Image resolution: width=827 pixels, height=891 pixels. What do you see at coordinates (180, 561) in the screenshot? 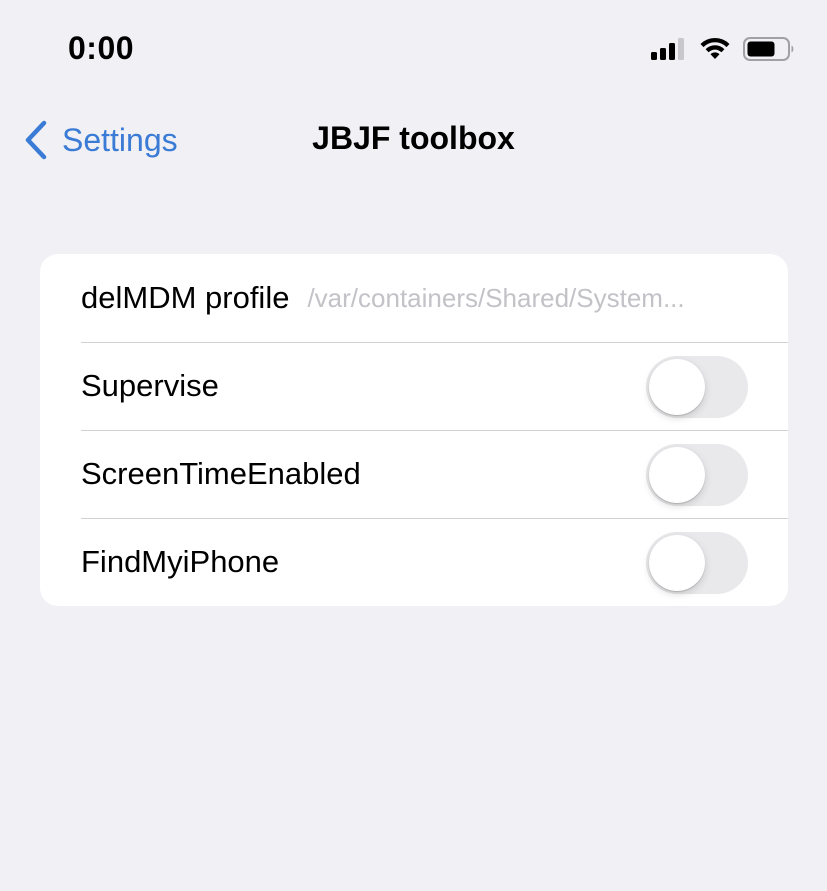
I see `setting-label: FindMyiPhone` at bounding box center [180, 561].